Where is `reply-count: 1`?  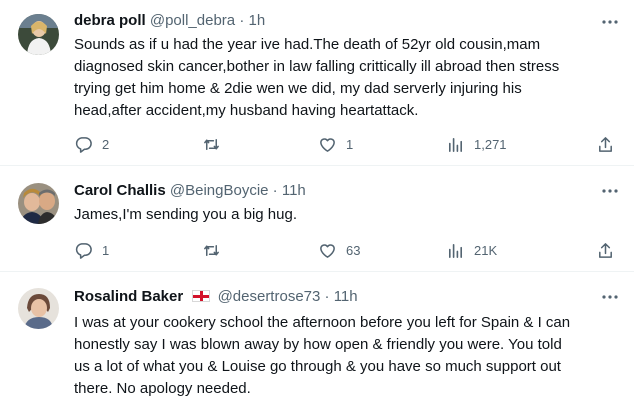 reply-count: 1 is located at coordinates (106, 250).